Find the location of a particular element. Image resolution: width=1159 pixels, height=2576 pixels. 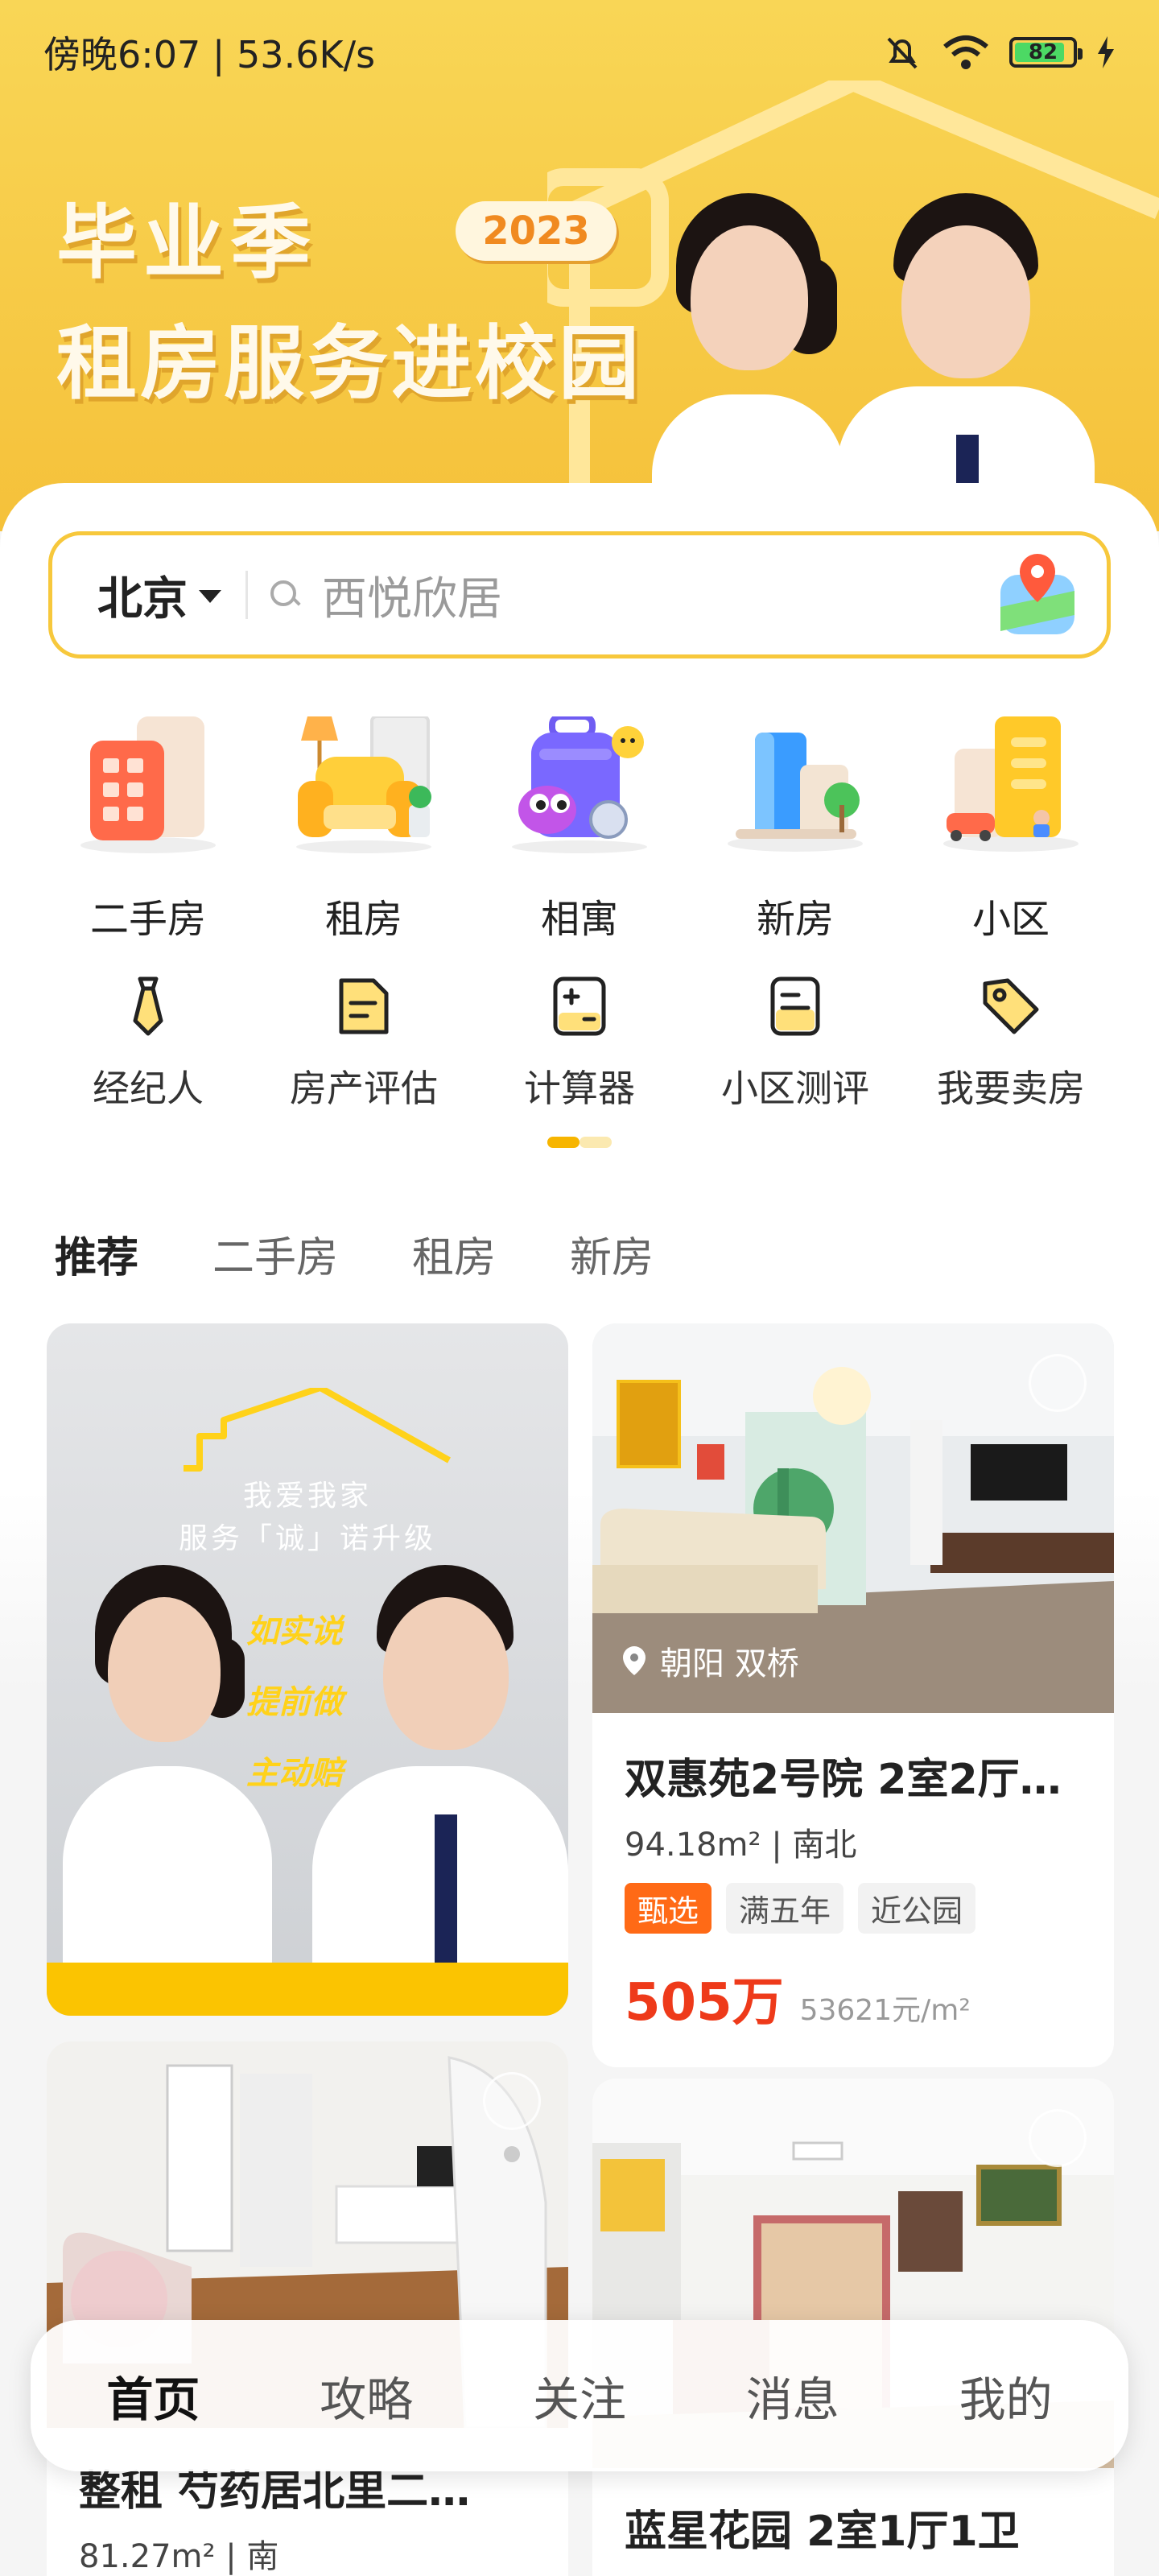

location-text: 朝阳 双桥 is located at coordinates (729, 1663).